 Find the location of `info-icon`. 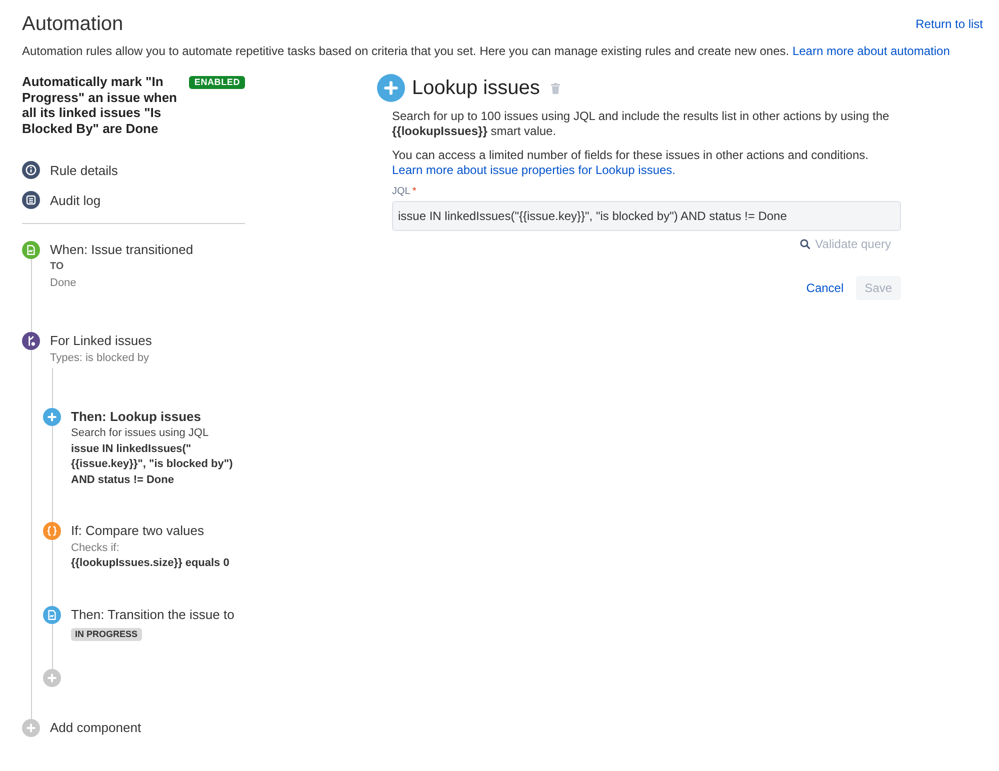

info-icon is located at coordinates (31, 170).